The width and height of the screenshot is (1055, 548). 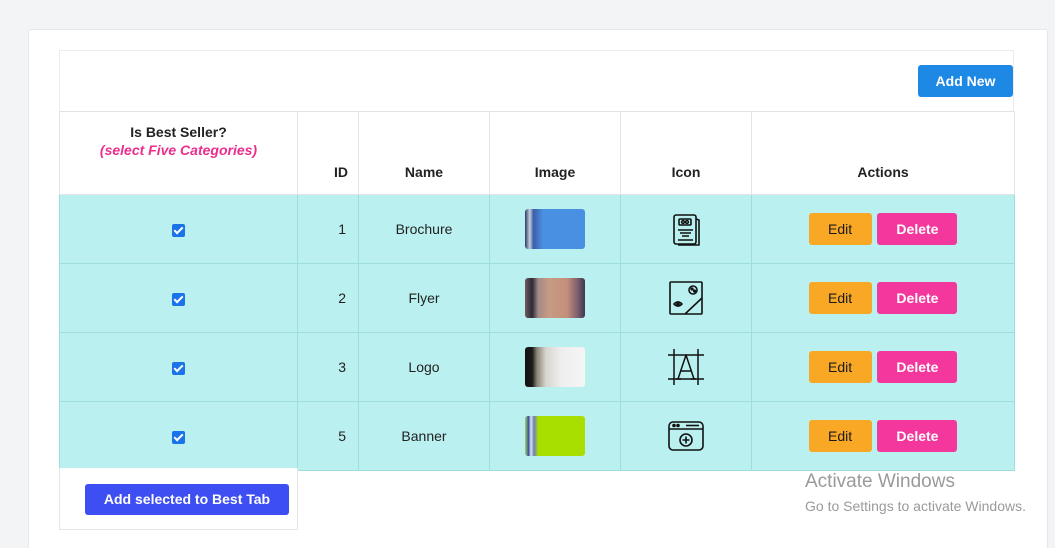 I want to click on table-row: 2 Flyer Edit Delete, so click(x=537, y=298).